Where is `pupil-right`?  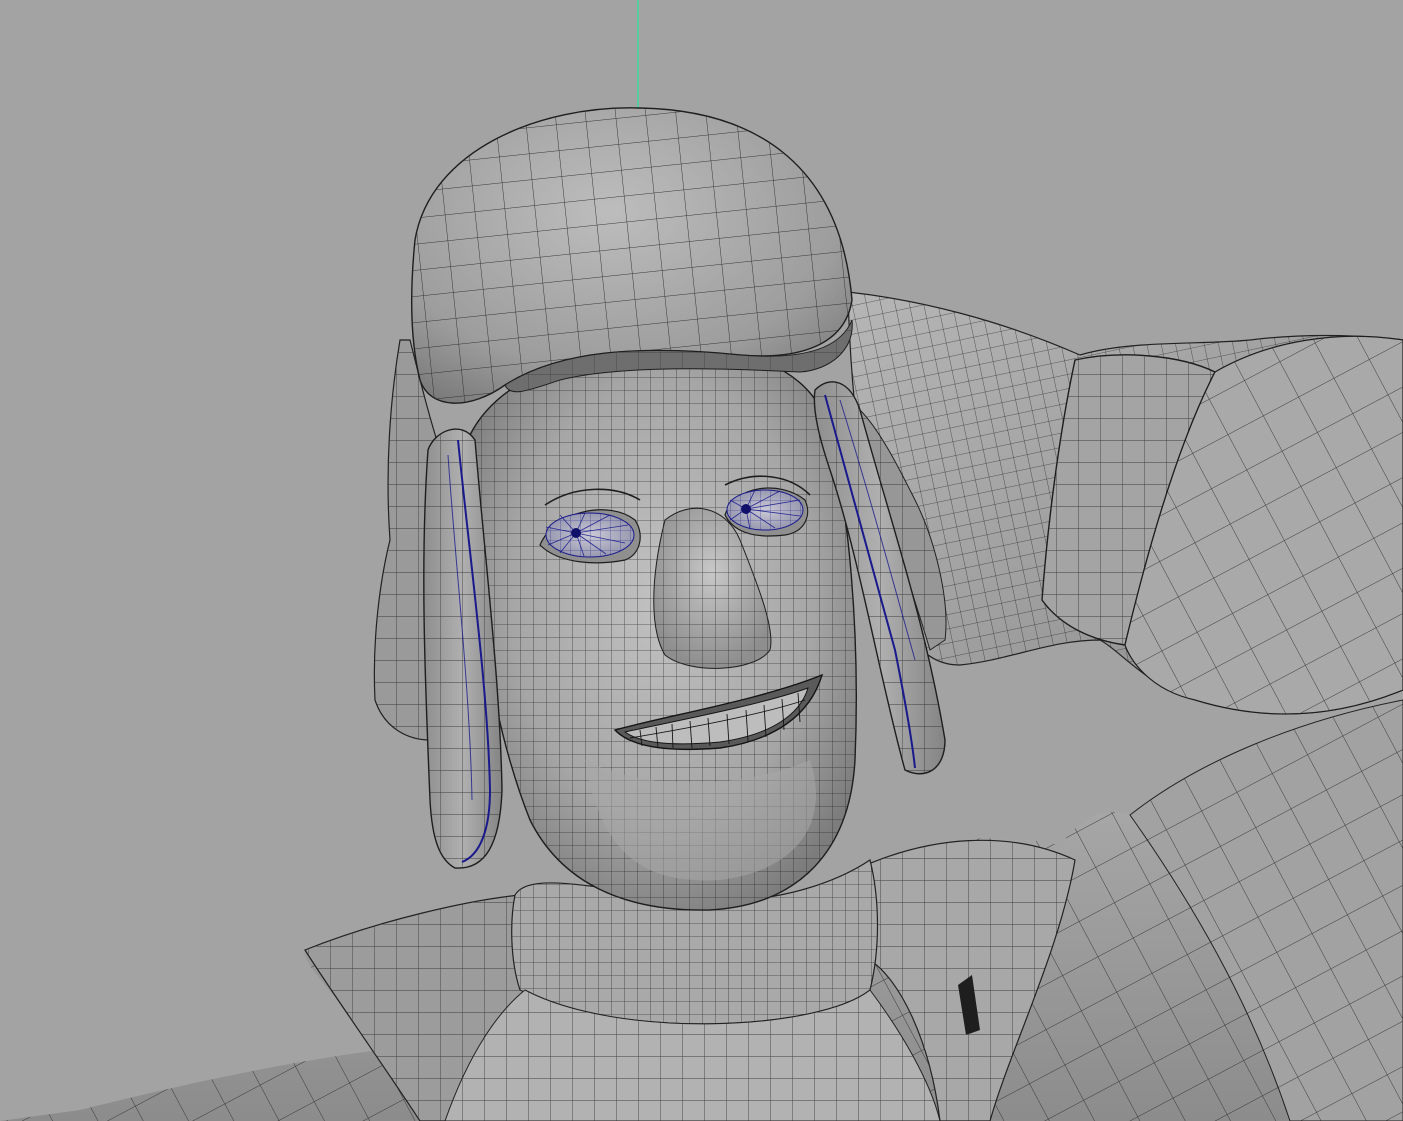 pupil-right is located at coordinates (746, 509).